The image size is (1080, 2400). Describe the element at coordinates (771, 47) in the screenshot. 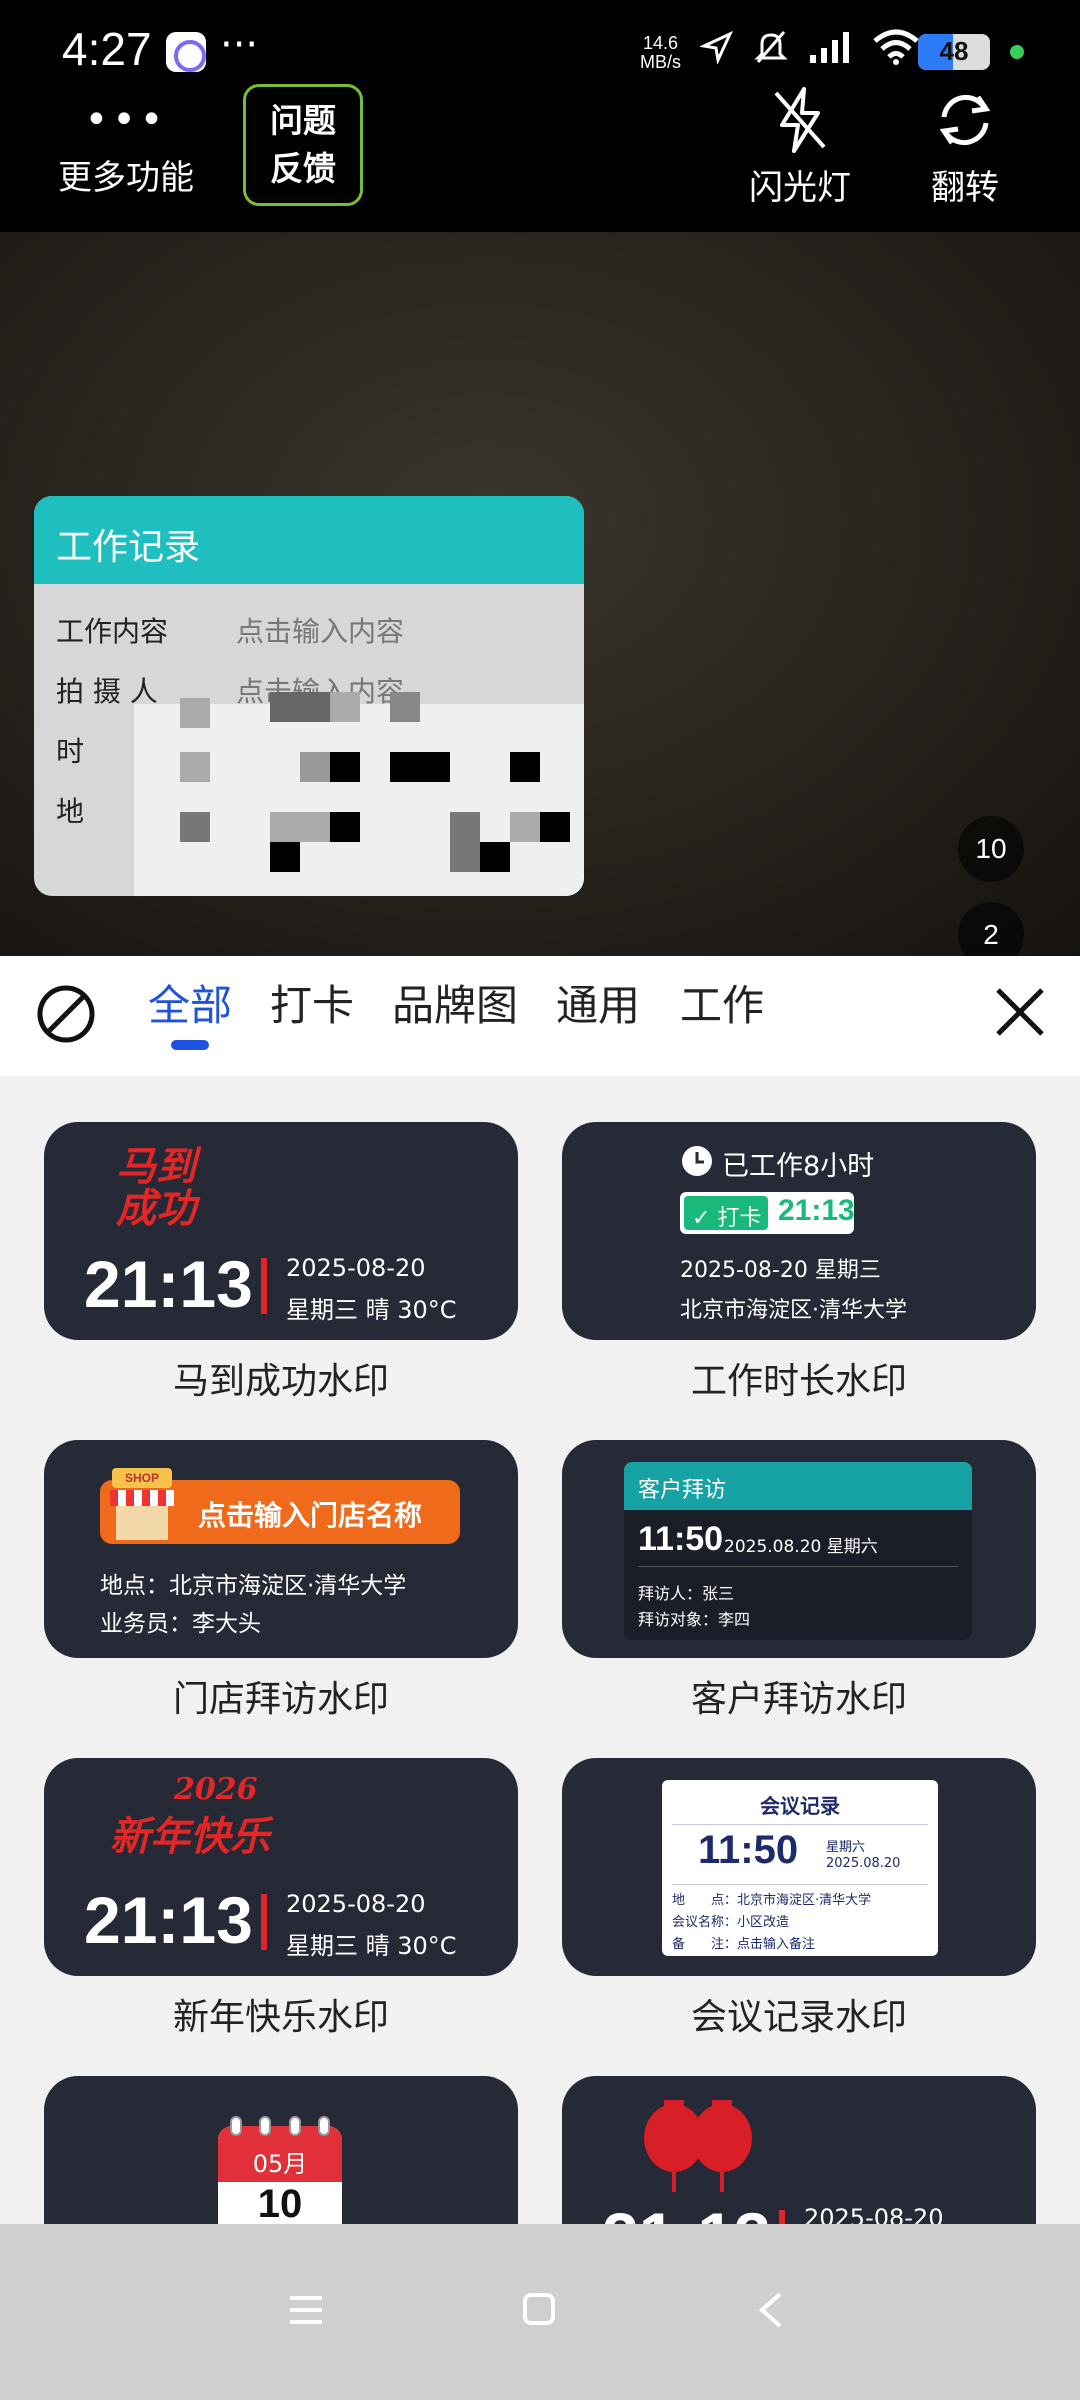

I see `mute-bell-icon` at that location.